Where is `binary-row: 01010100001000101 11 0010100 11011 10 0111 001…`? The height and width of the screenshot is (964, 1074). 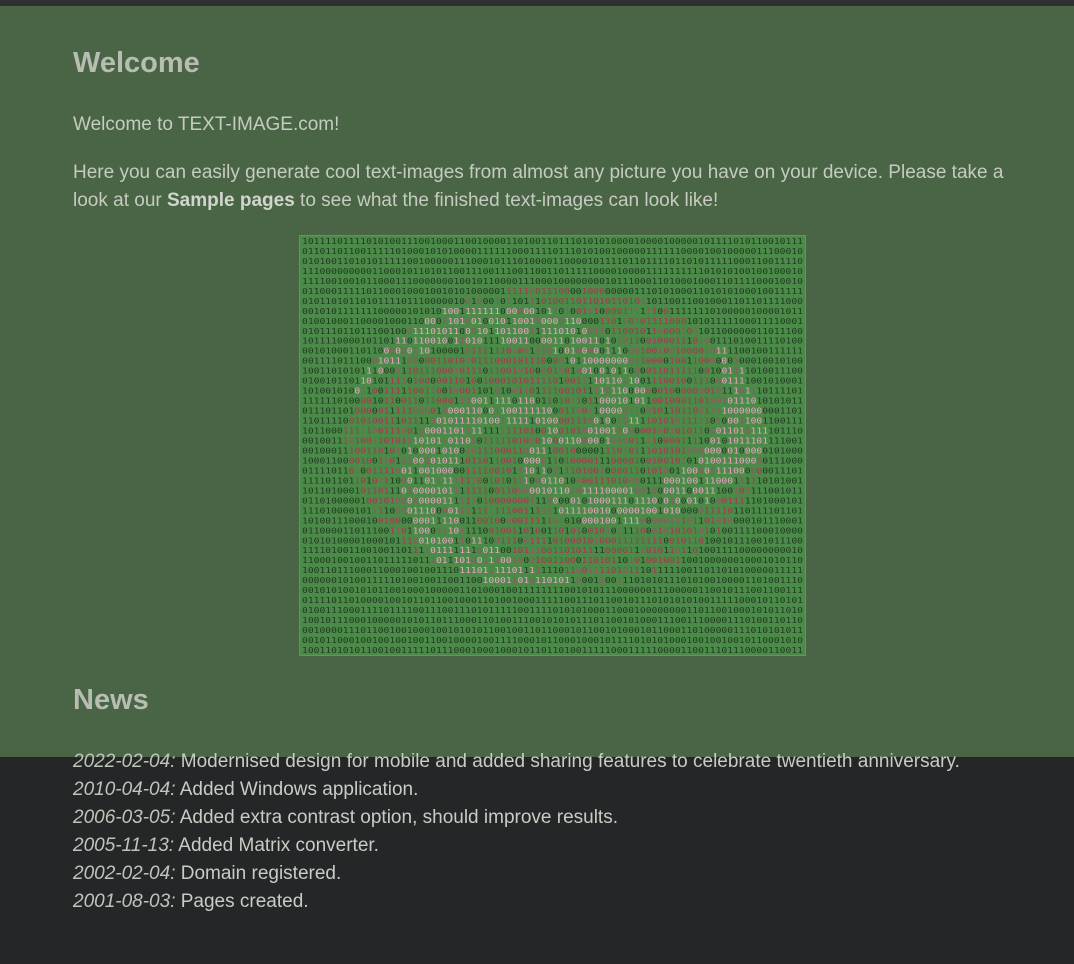 binary-row: 01010100001000101 11 0010100 11011 10 0111 001… is located at coordinates (552, 540).